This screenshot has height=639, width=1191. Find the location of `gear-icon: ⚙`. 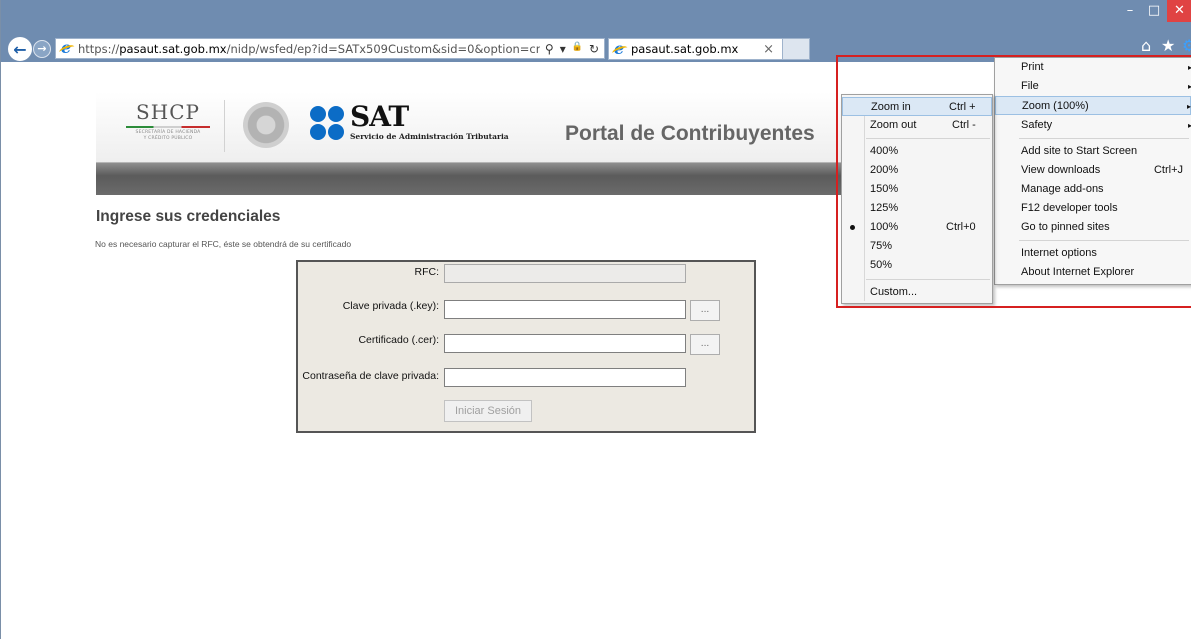

gear-icon: ⚙ is located at coordinates (1186, 45).